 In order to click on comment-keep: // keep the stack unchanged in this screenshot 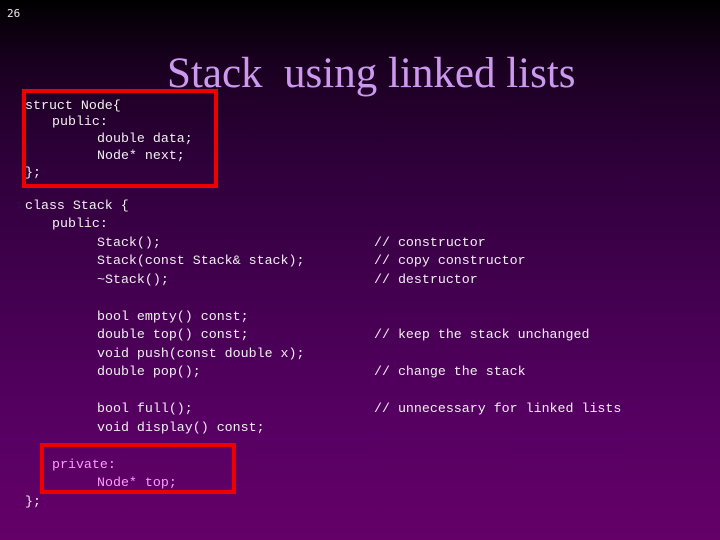, I will do `click(482, 334)`.